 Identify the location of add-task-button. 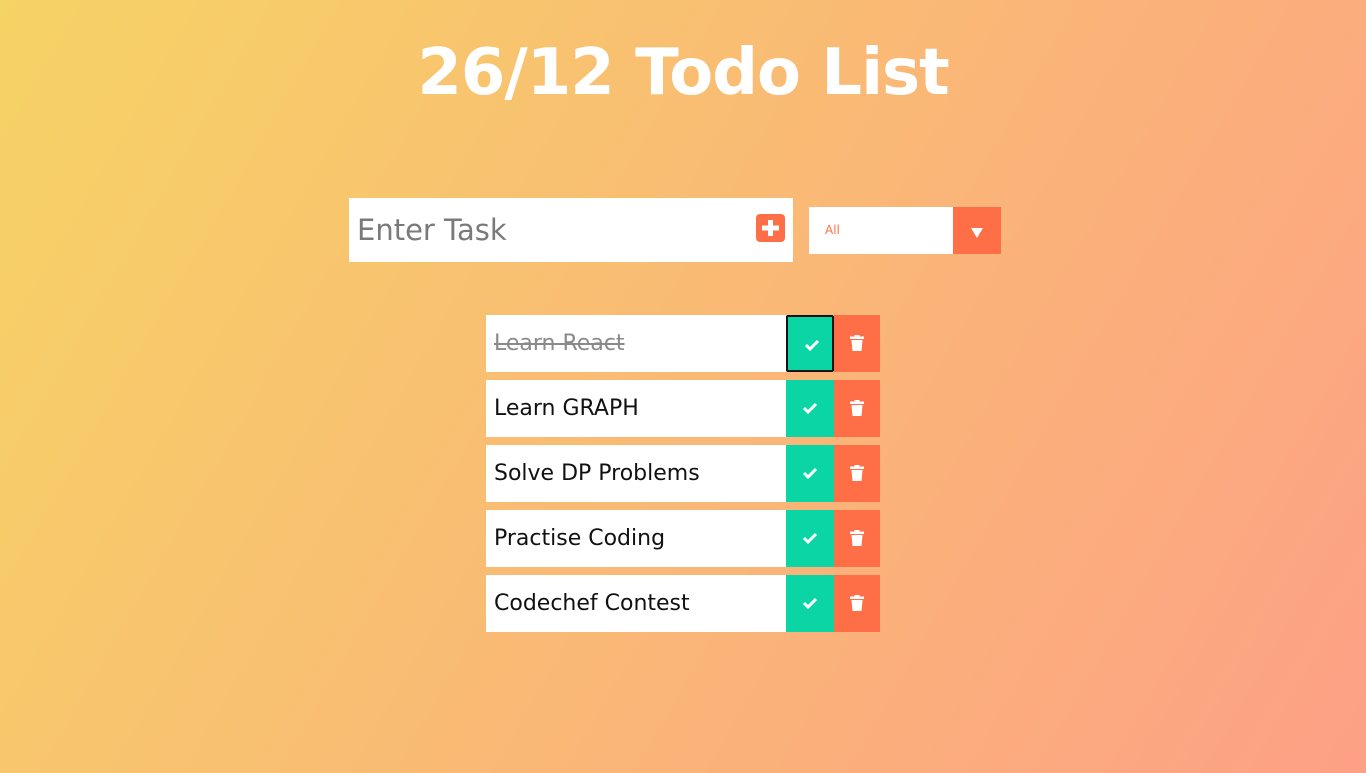
(770, 228).